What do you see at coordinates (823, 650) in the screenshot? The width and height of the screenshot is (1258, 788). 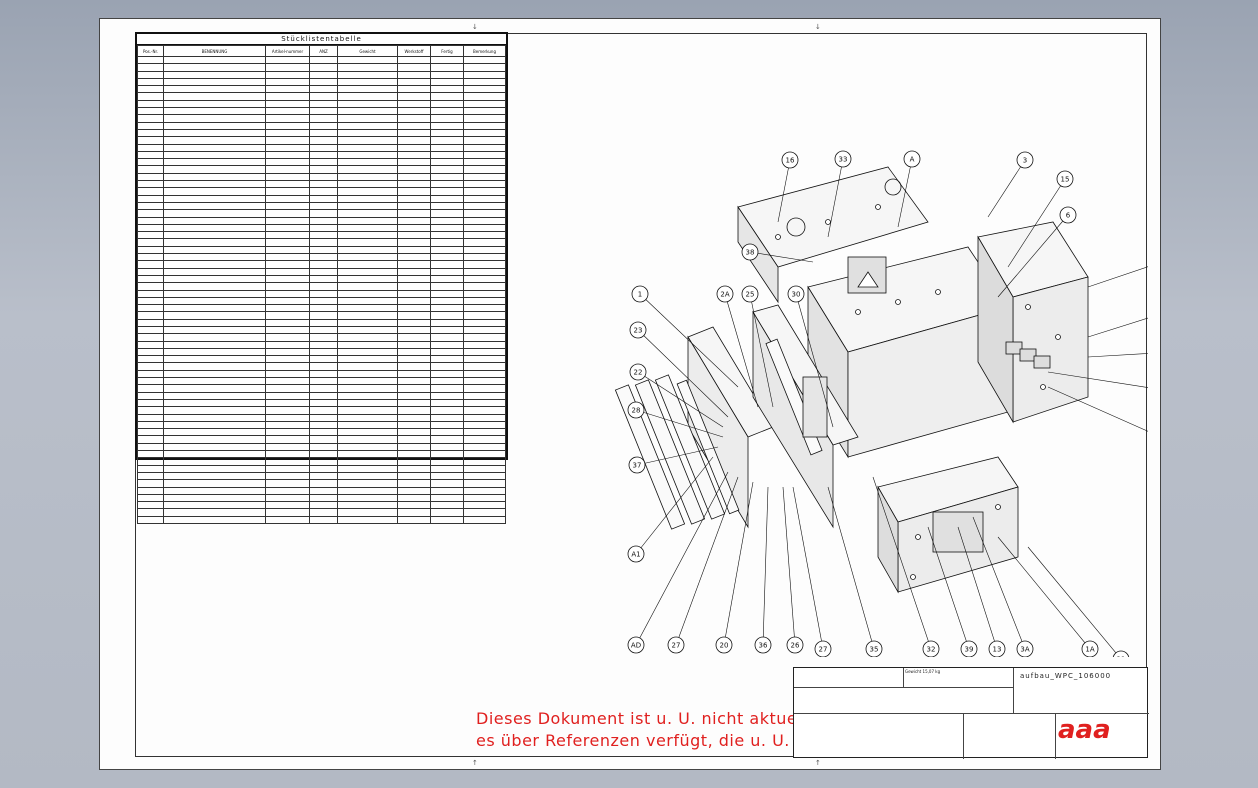 I see `callout-label: 27` at bounding box center [823, 650].